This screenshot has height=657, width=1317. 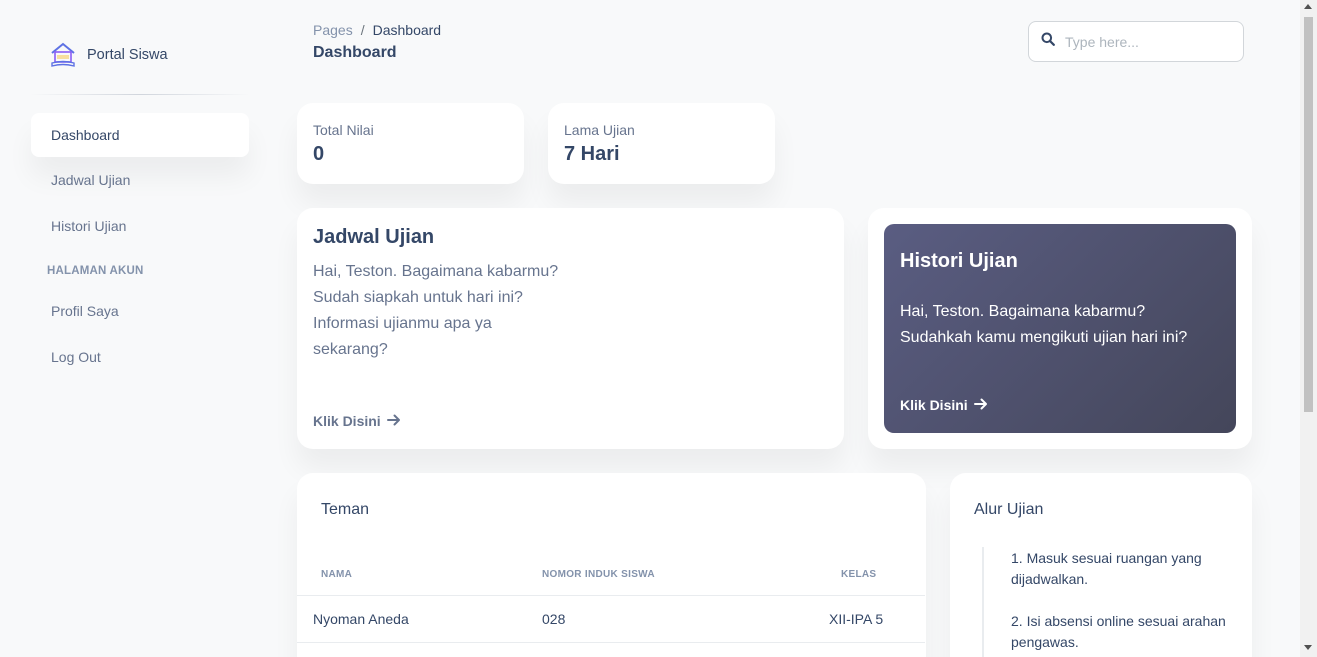 What do you see at coordinates (611, 620) in the screenshot?
I see `table-row: Nyoman Aneda 028 XII-IPA 5` at bounding box center [611, 620].